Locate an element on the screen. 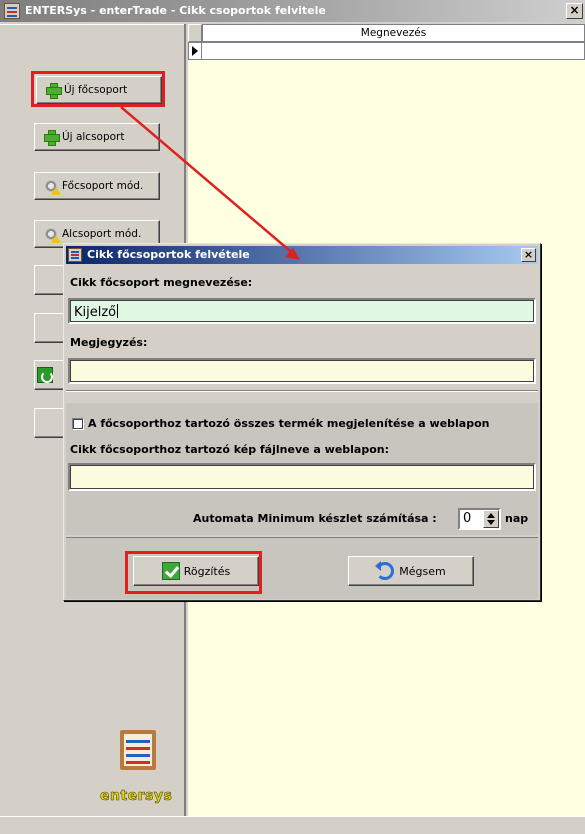 The width and height of the screenshot is (585, 834). name-label: Cikk főcsoport megnevezése: is located at coordinates (161, 282).